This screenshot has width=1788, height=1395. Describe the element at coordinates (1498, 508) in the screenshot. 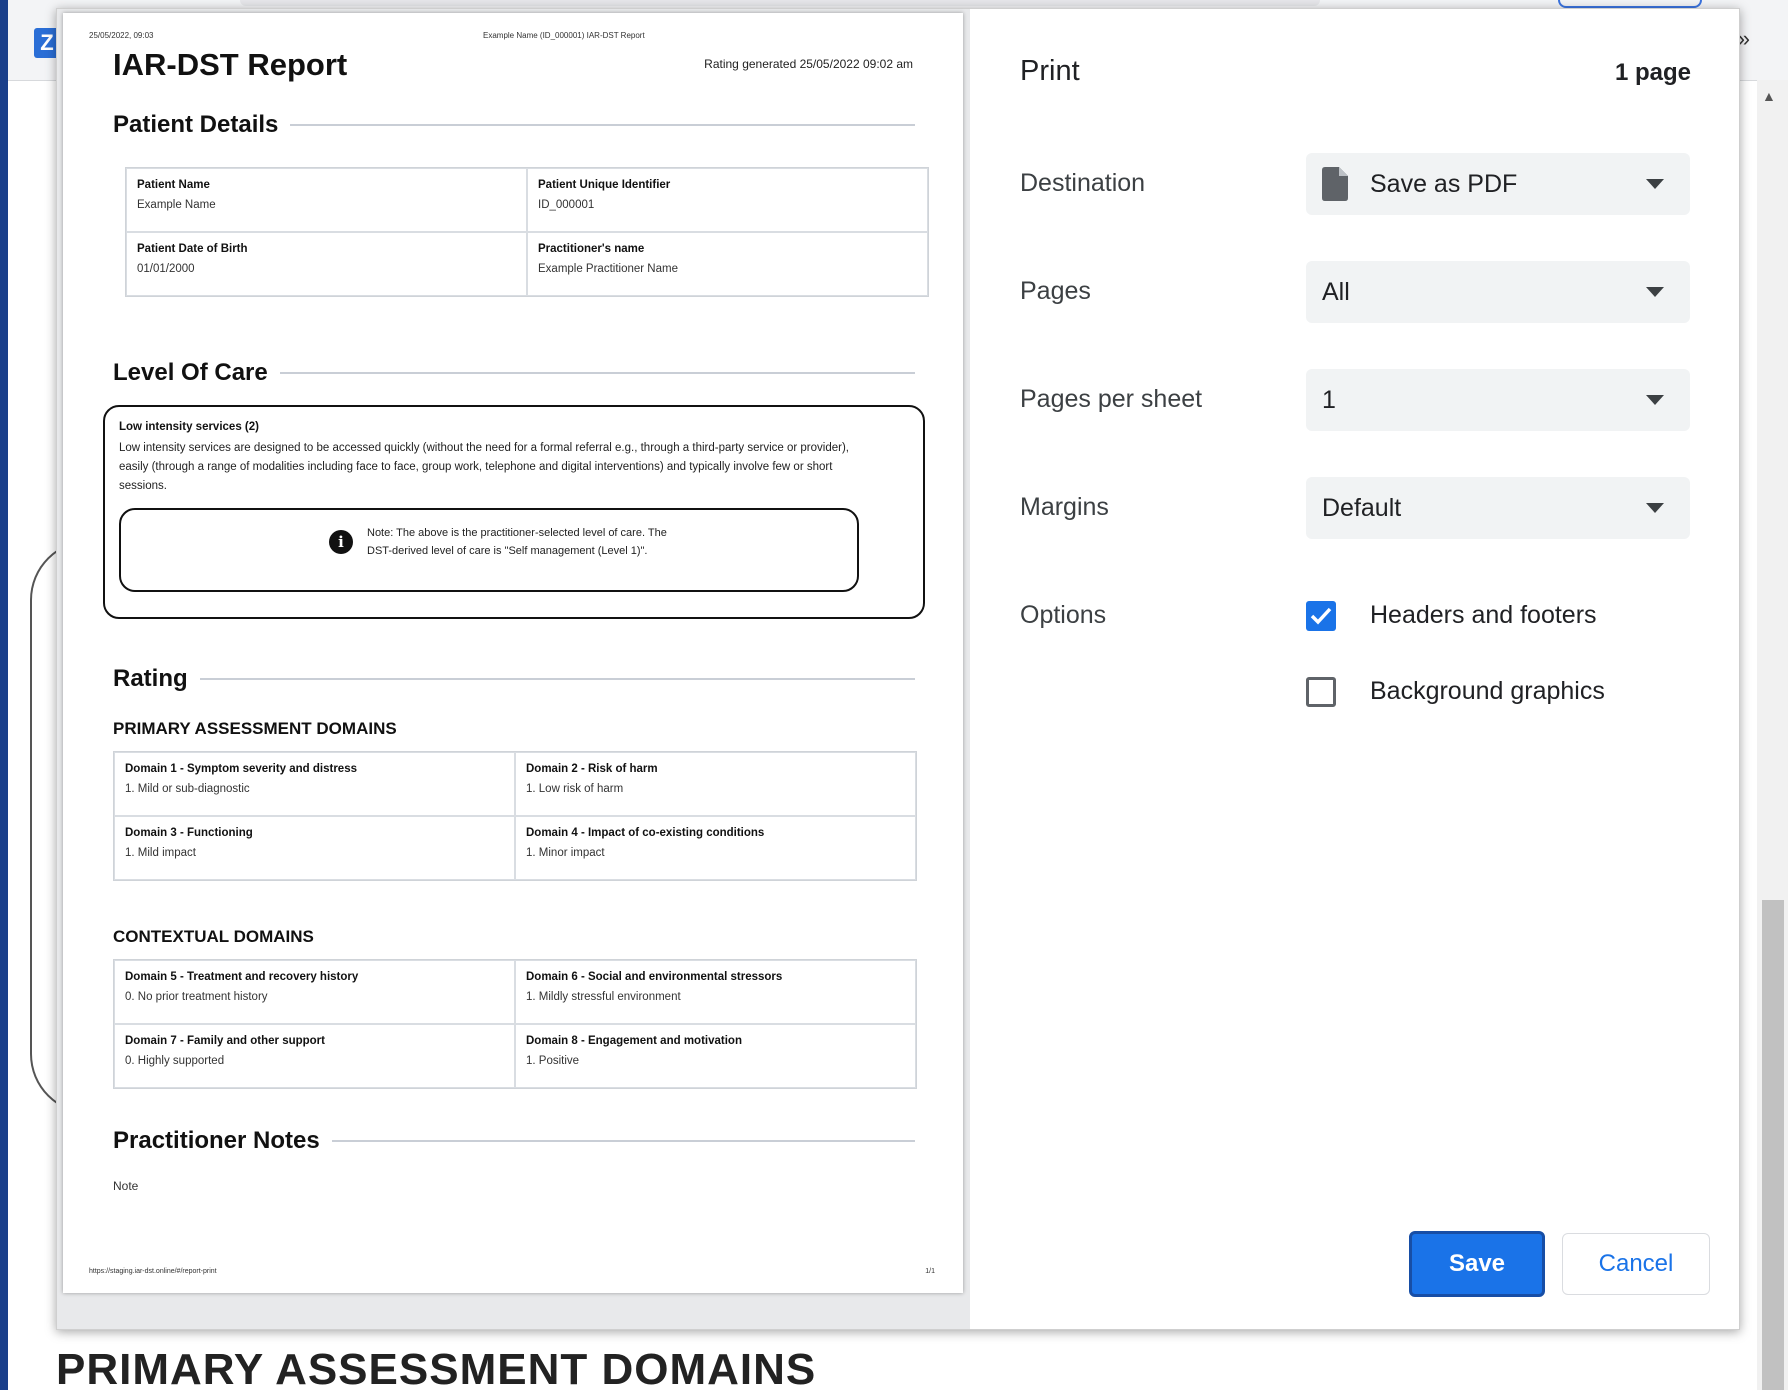

I see `margins-select: Default` at that location.